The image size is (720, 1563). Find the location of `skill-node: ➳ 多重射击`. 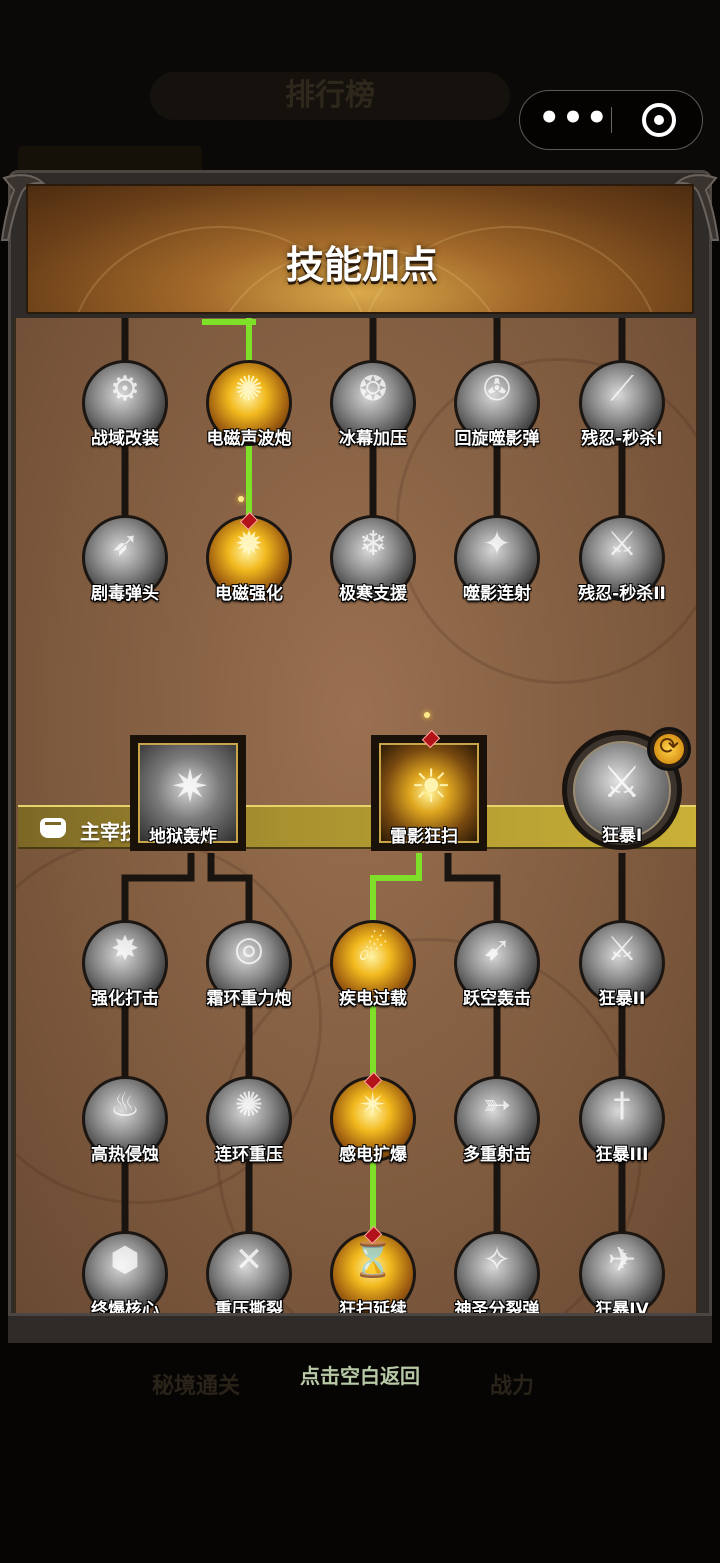

skill-node: ➳ 多重射击 is located at coordinates (497, 1120).